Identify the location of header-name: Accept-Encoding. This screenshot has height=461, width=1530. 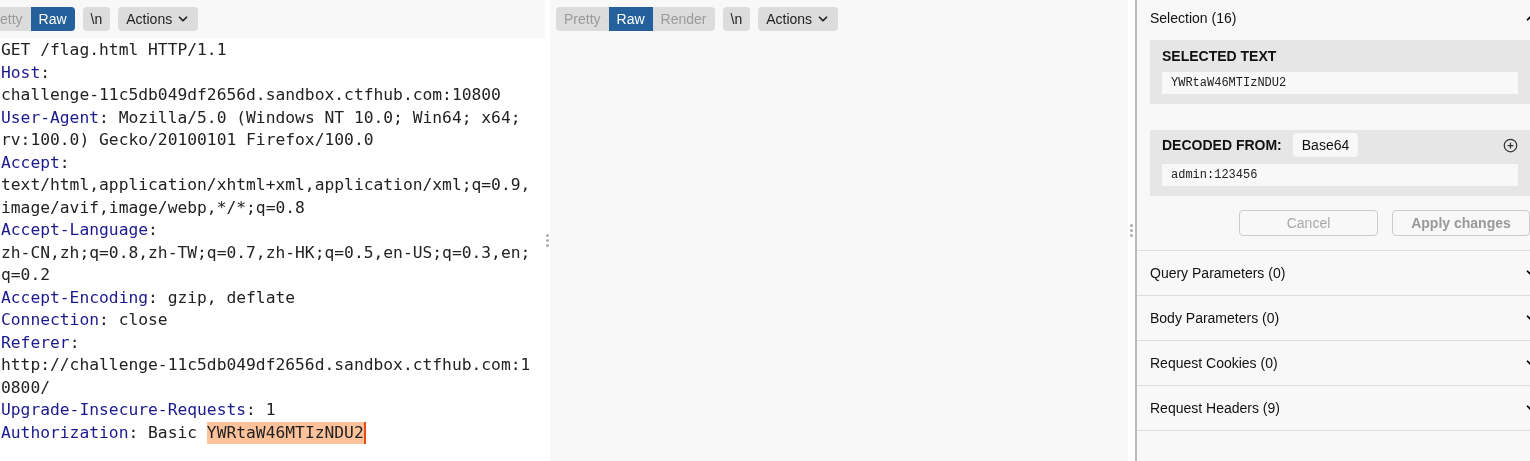
(75, 297).